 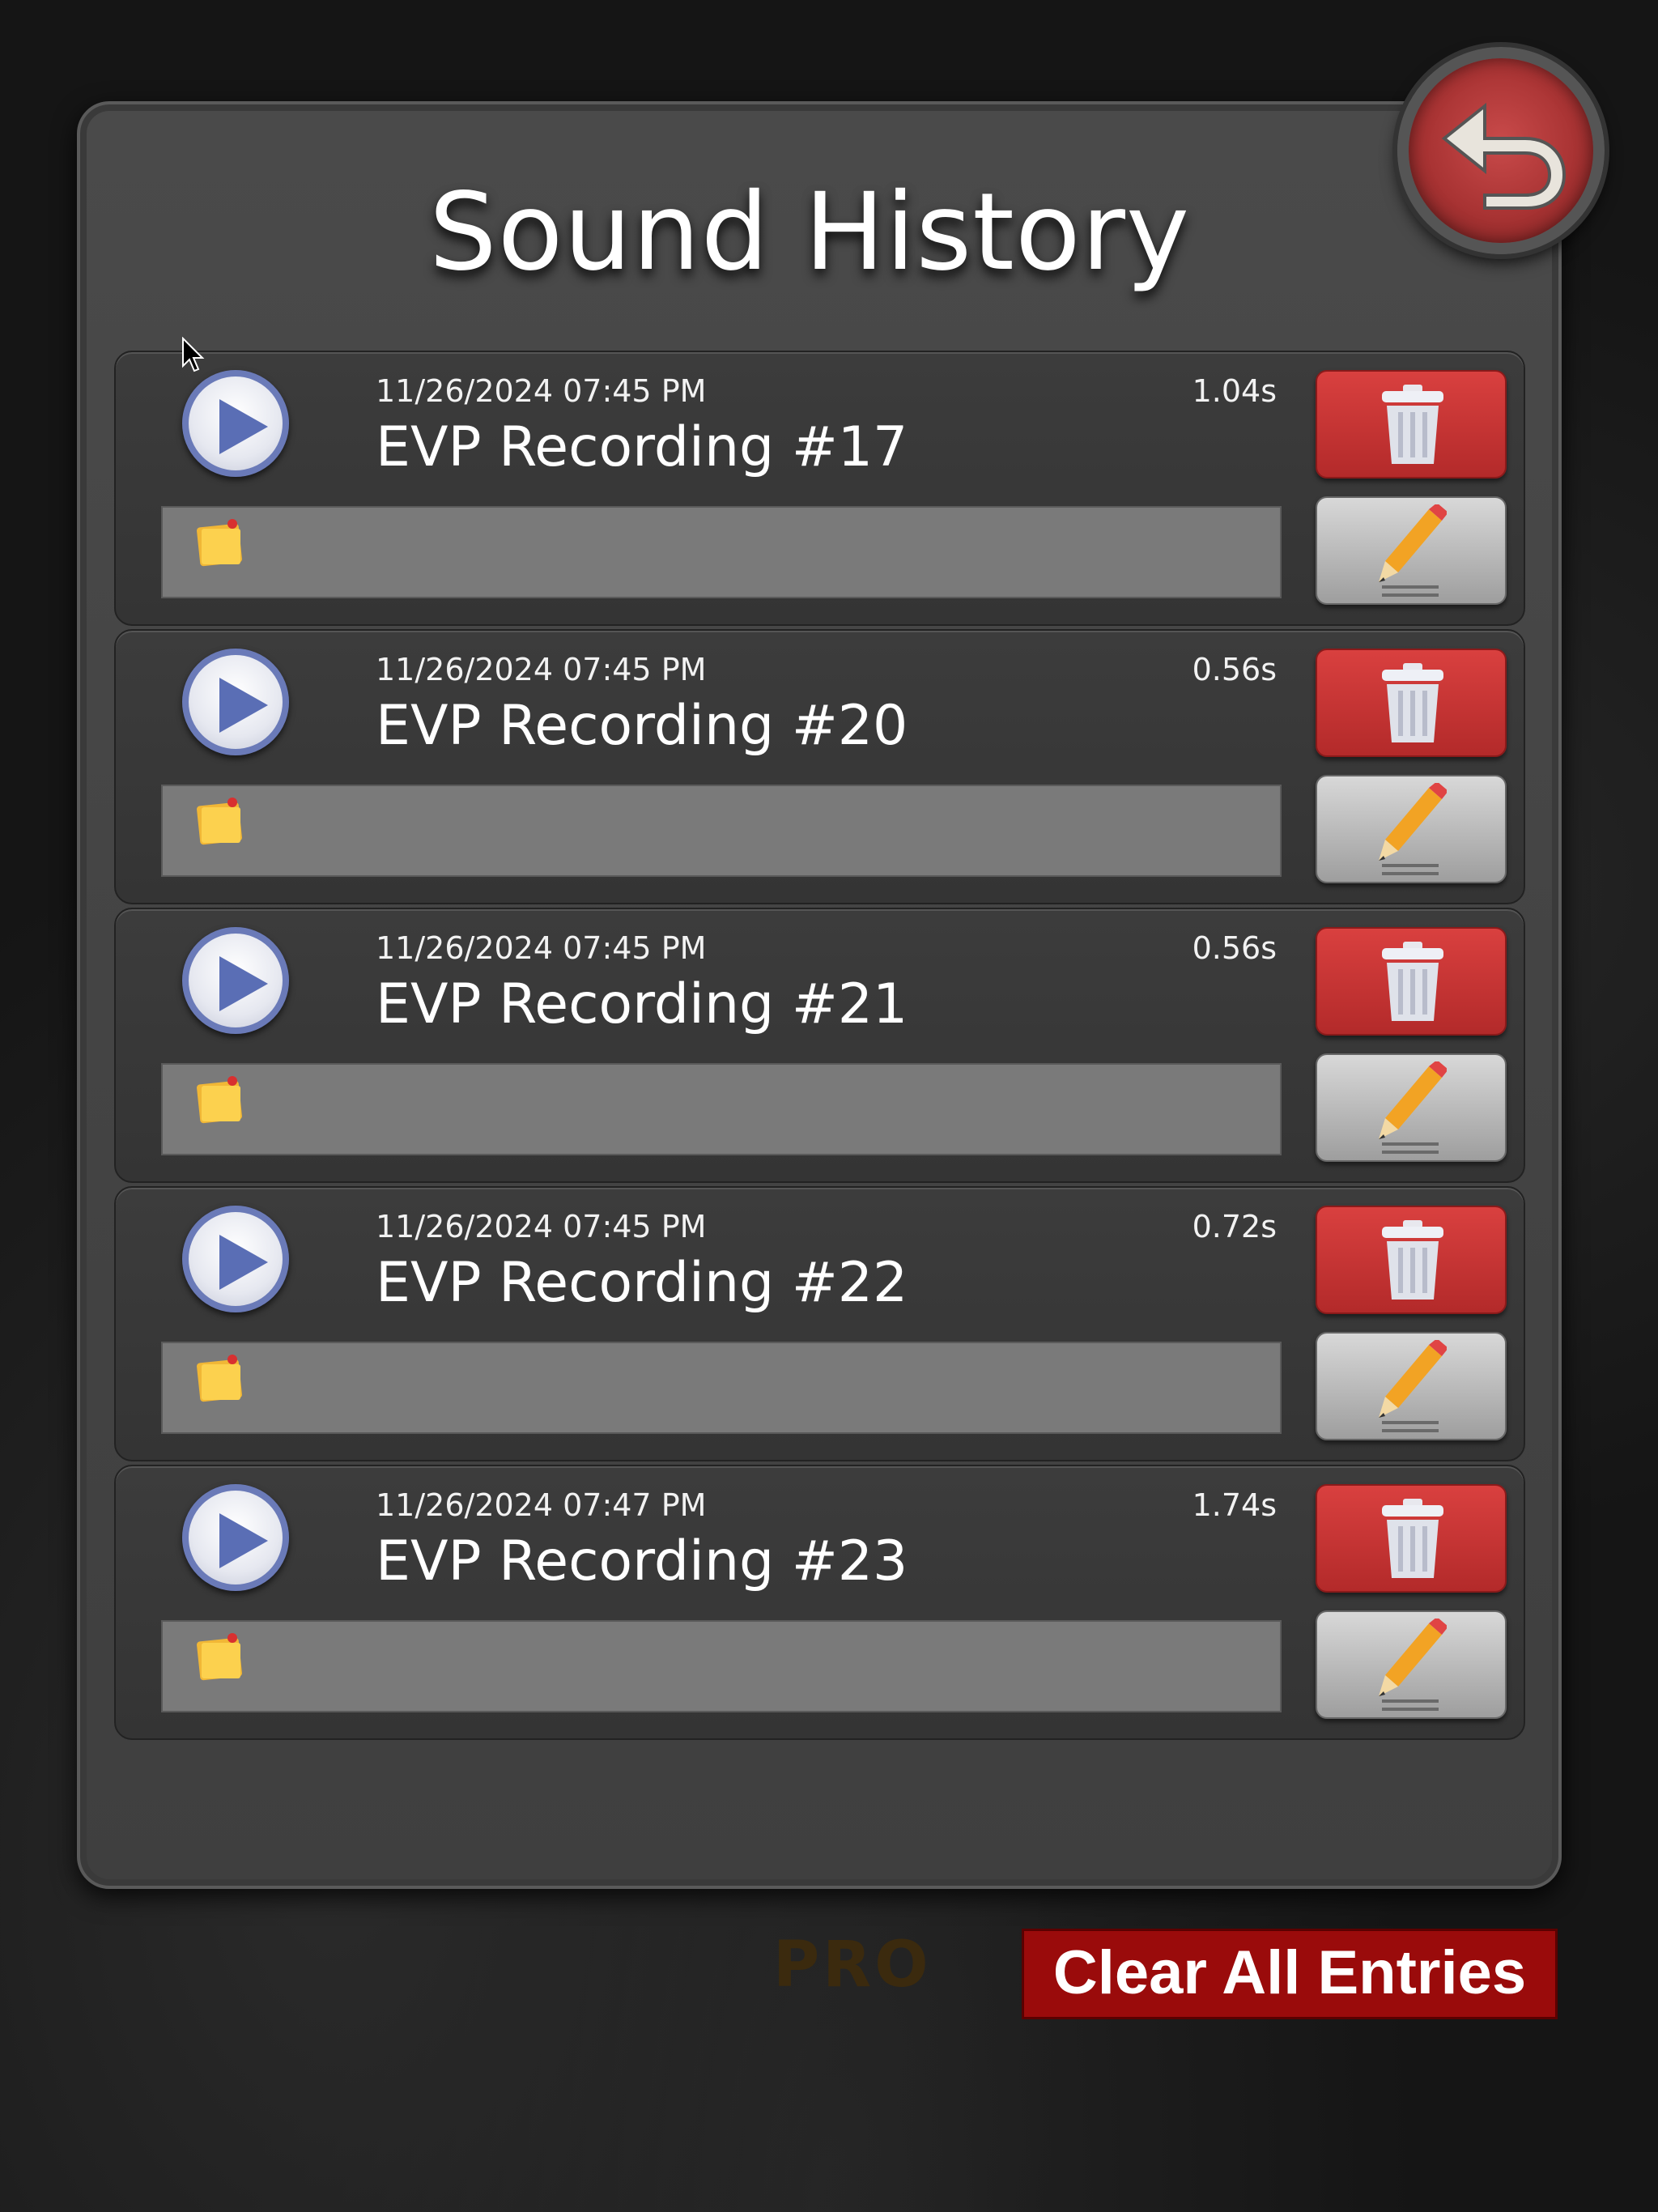 I want to click on recording-name: EVP Recording #21, so click(x=642, y=1004).